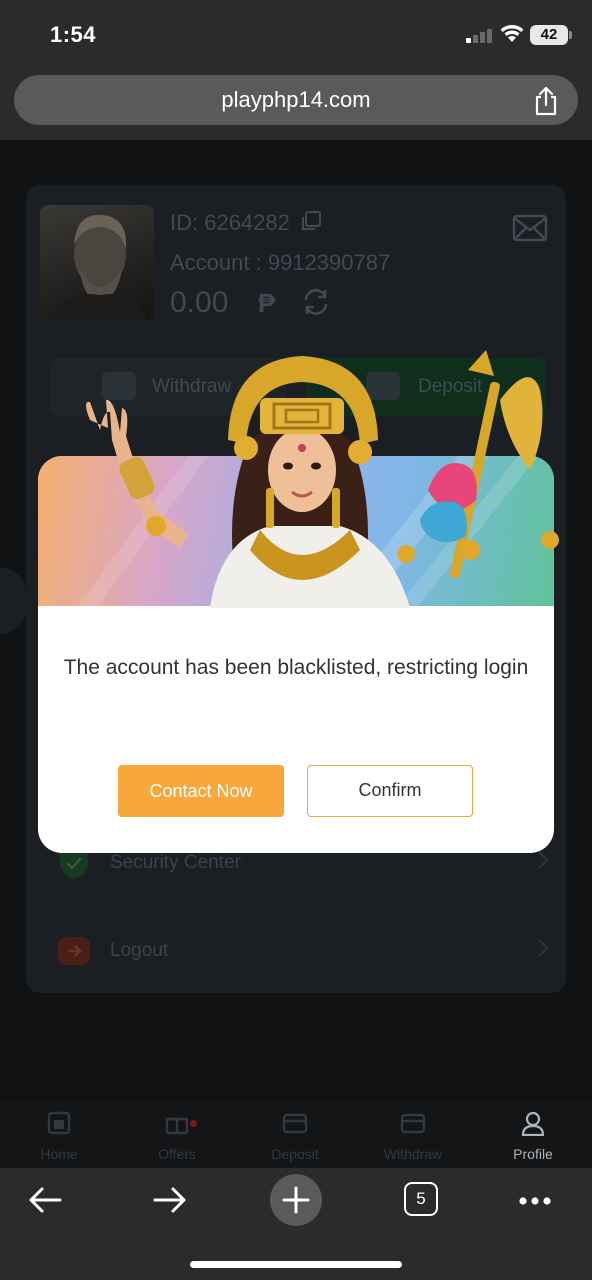 Image resolution: width=592 pixels, height=1280 pixels. I want to click on forward-arrow-icon, so click(170, 1200).